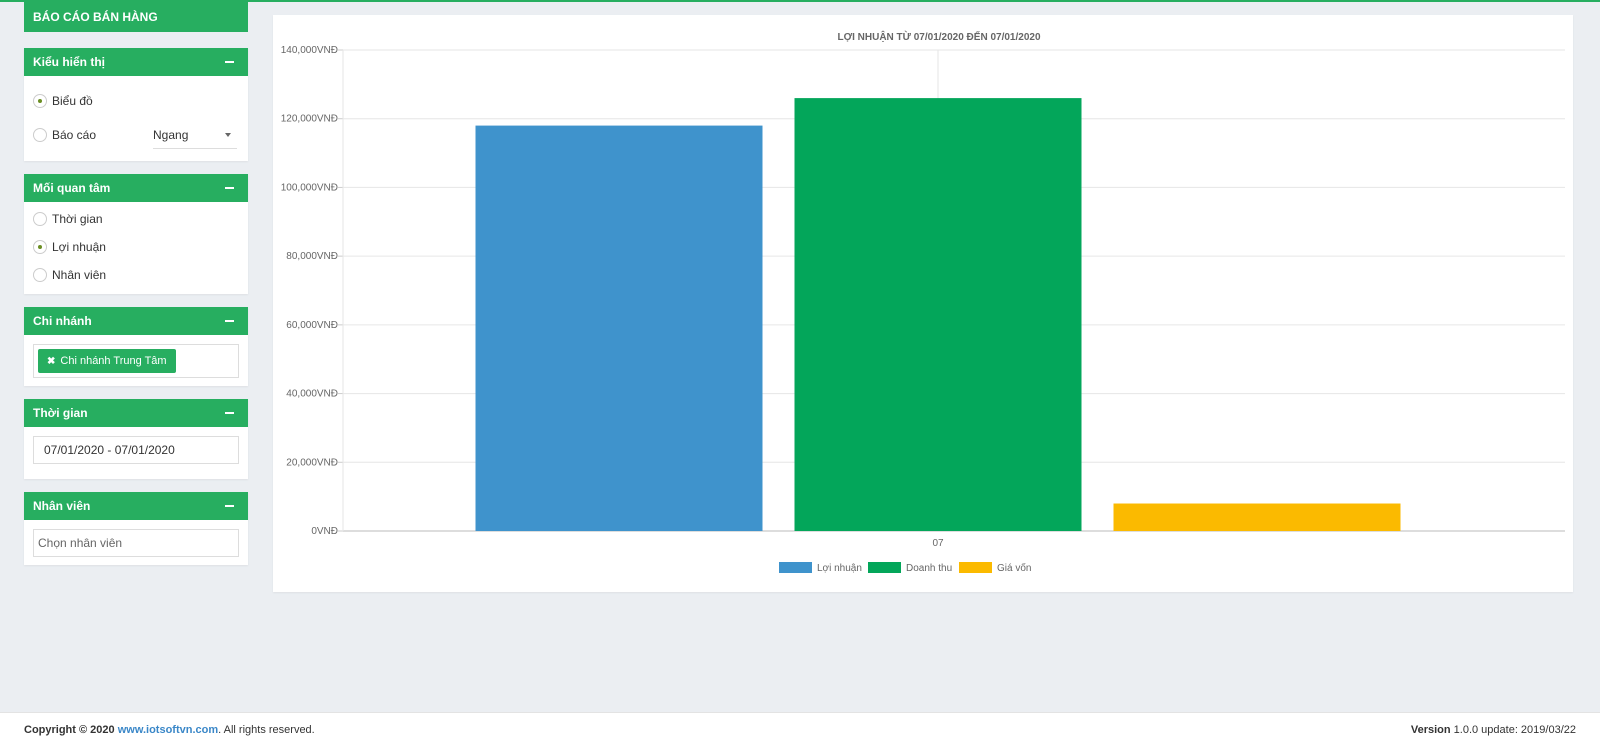 The width and height of the screenshot is (1600, 746). Describe the element at coordinates (136, 219) in the screenshot. I see `concern-option-time: Thời gian` at that location.